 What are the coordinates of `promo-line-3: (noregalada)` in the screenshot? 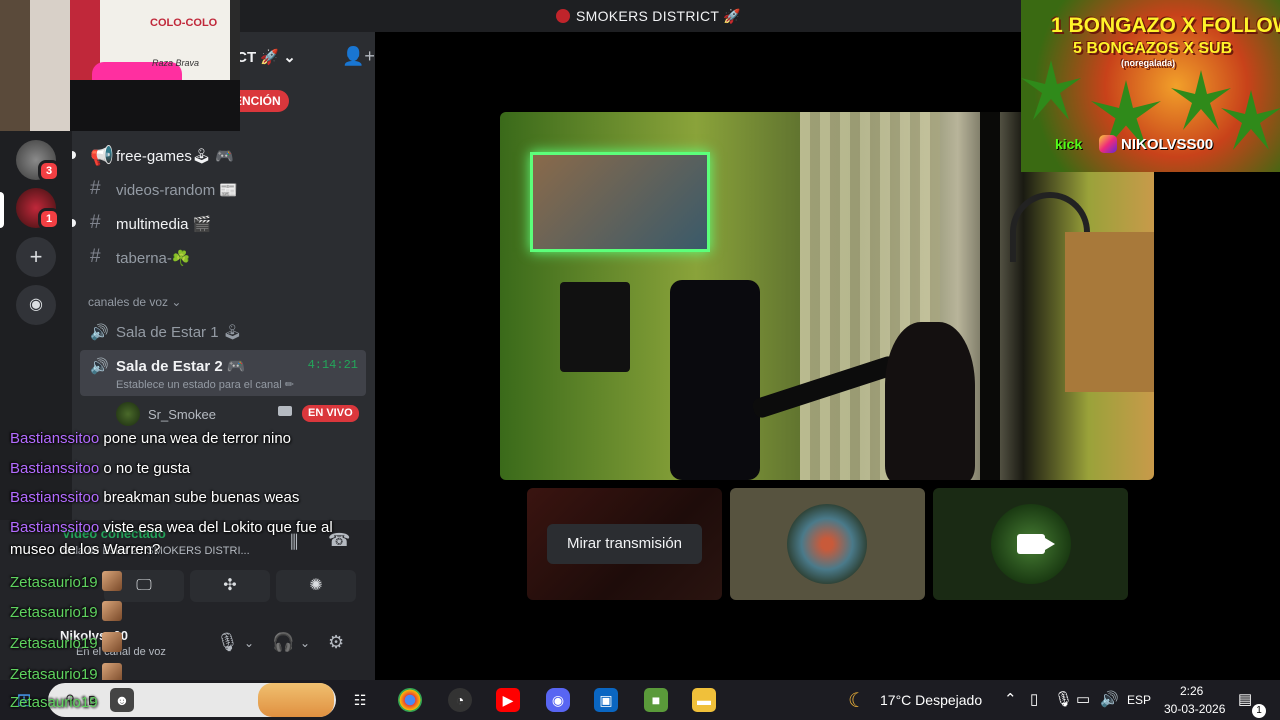 It's located at (1148, 63).